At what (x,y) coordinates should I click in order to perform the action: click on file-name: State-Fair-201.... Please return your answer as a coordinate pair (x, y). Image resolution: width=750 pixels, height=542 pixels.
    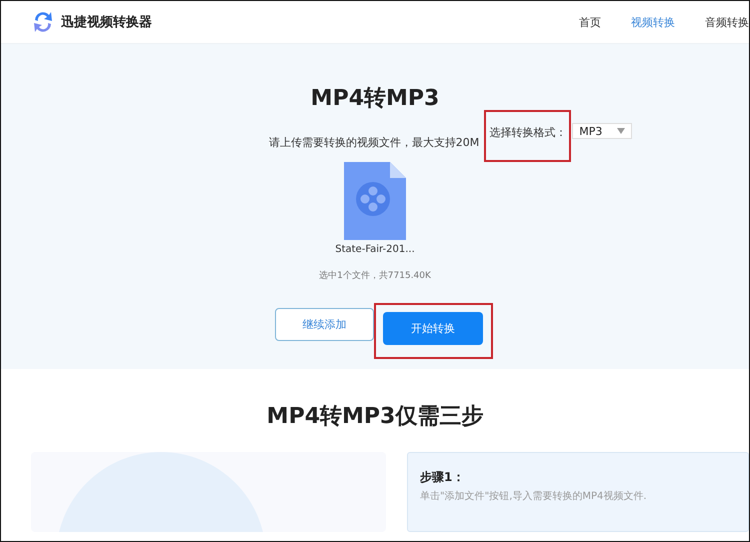
    Looking at the image, I should click on (375, 249).